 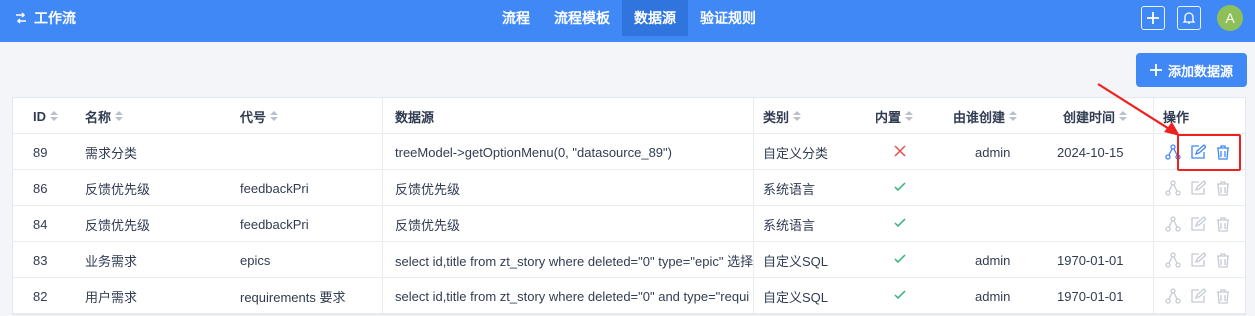 I want to click on create-button, so click(x=1153, y=18).